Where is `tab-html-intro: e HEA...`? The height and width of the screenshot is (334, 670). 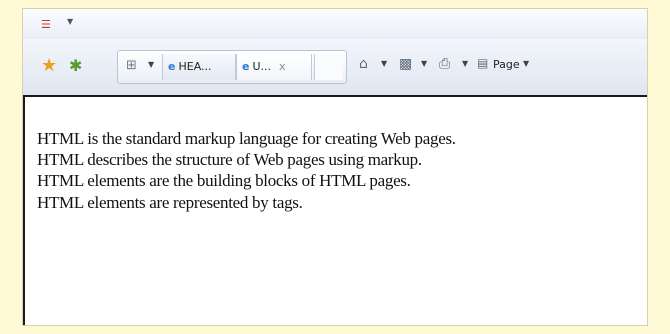 tab-html-intro: e HEA... is located at coordinates (199, 67).